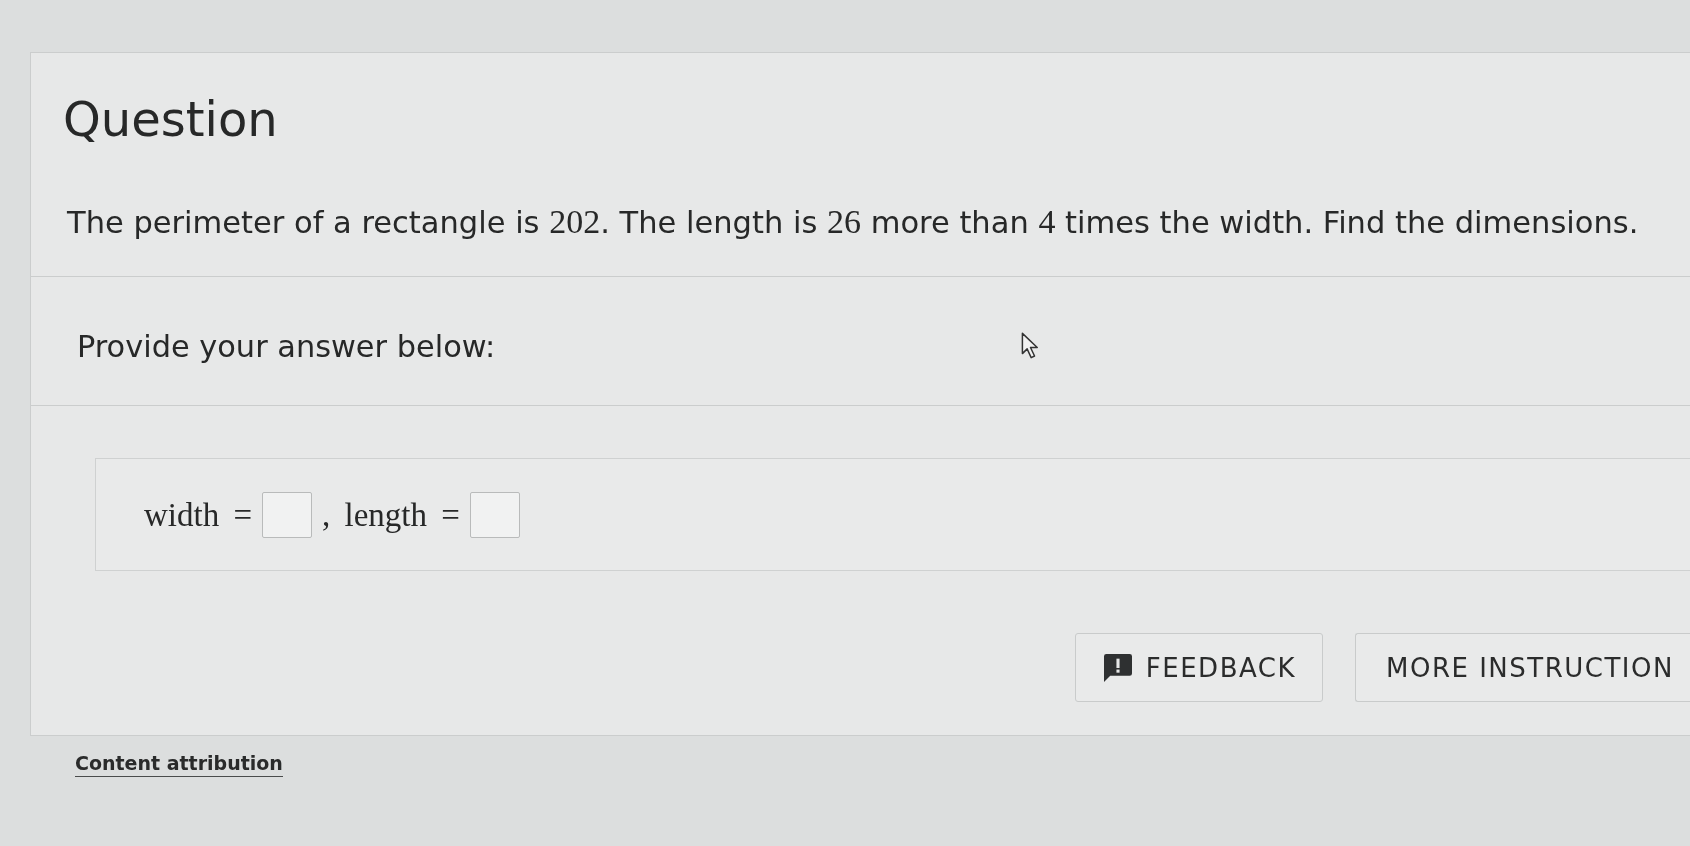 The width and height of the screenshot is (1690, 846). Describe the element at coordinates (391, 515) in the screenshot. I see `math-label: , length =` at that location.